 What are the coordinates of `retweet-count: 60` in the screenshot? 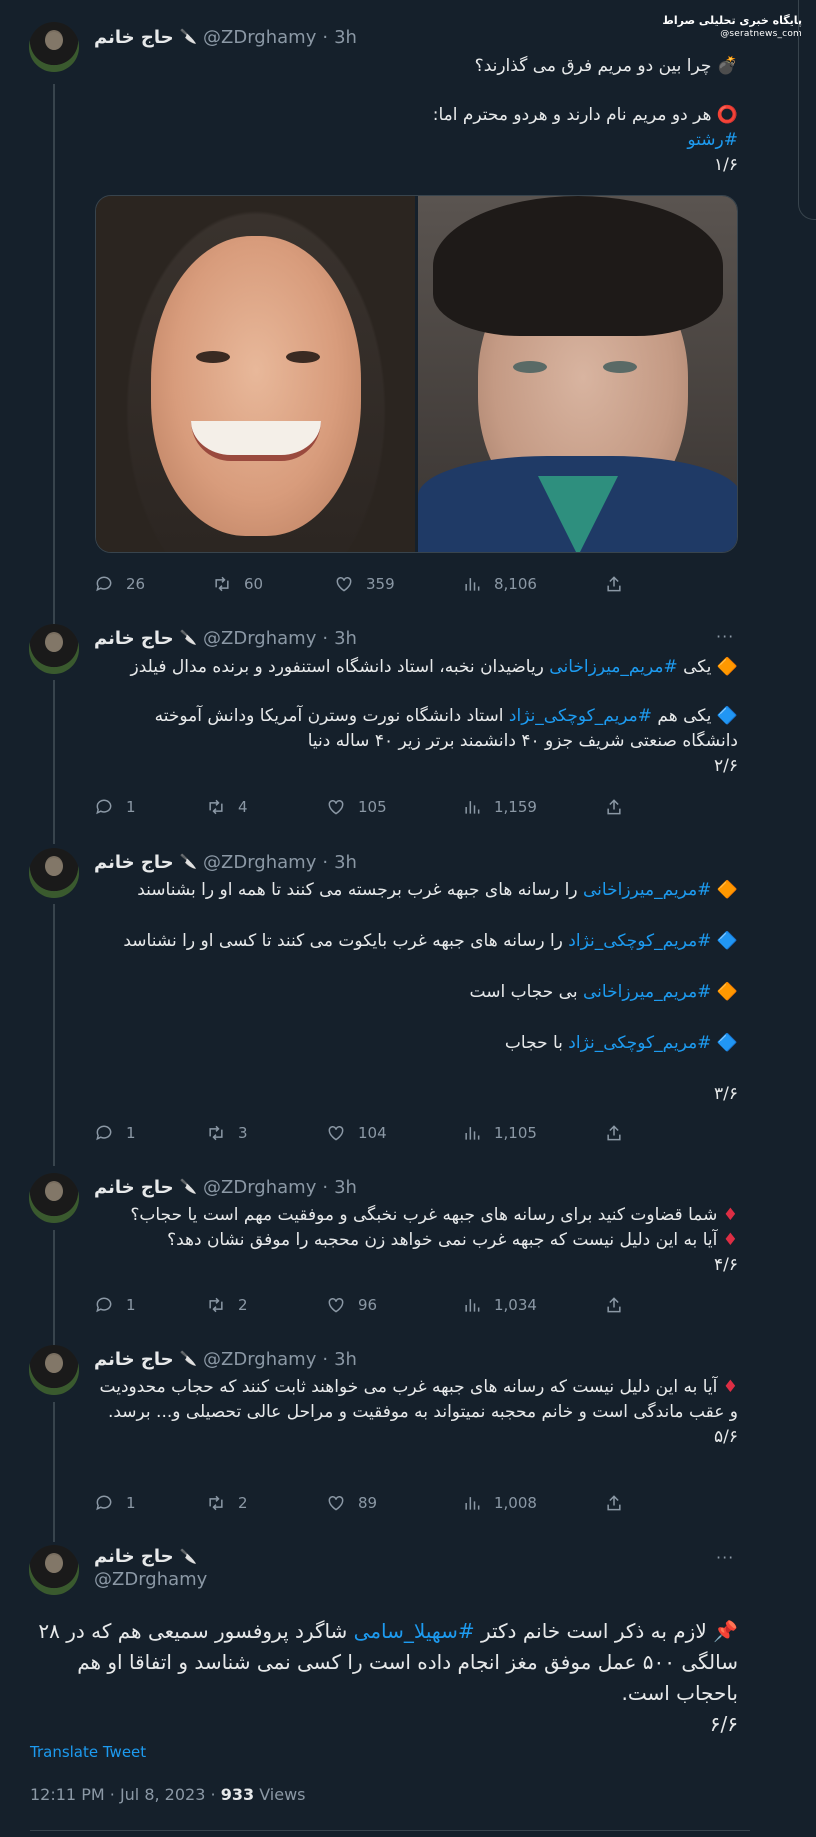 It's located at (254, 584).